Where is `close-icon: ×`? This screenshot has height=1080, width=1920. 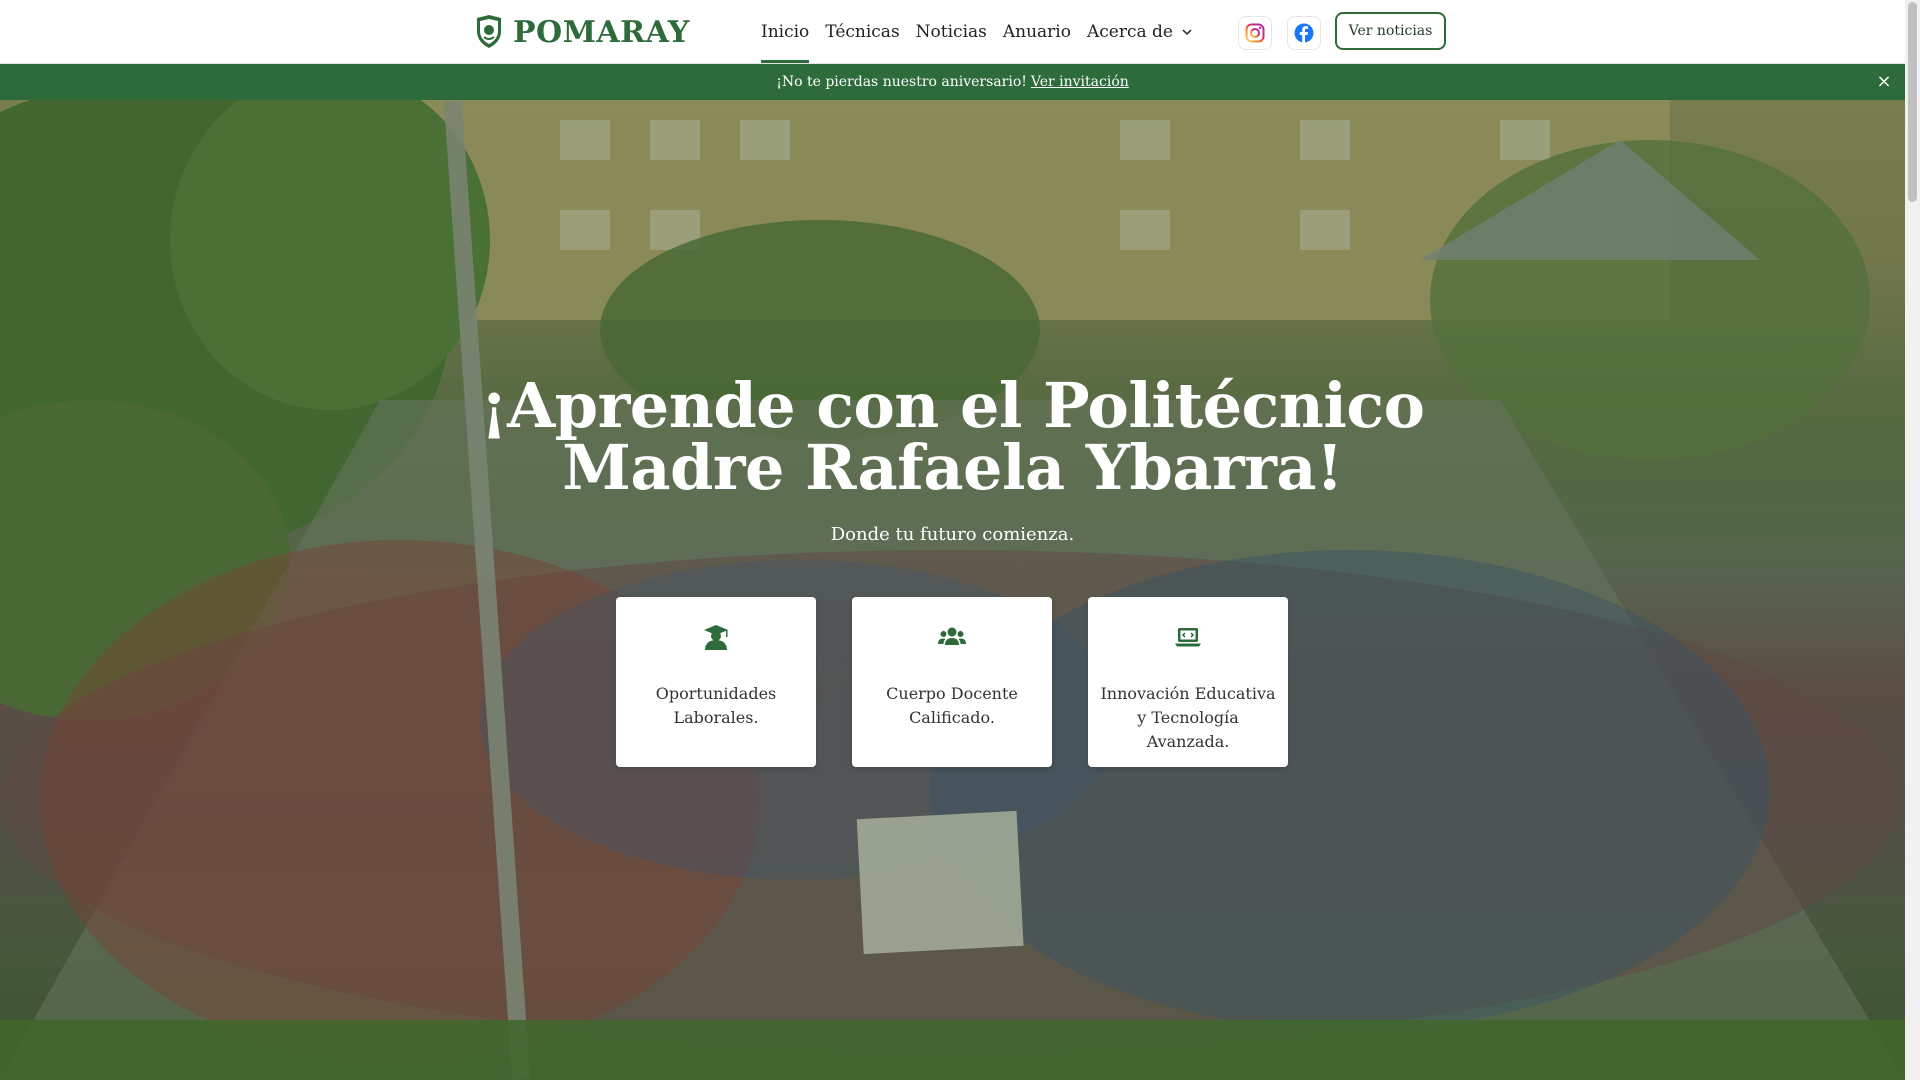 close-icon: × is located at coordinates (1884, 82).